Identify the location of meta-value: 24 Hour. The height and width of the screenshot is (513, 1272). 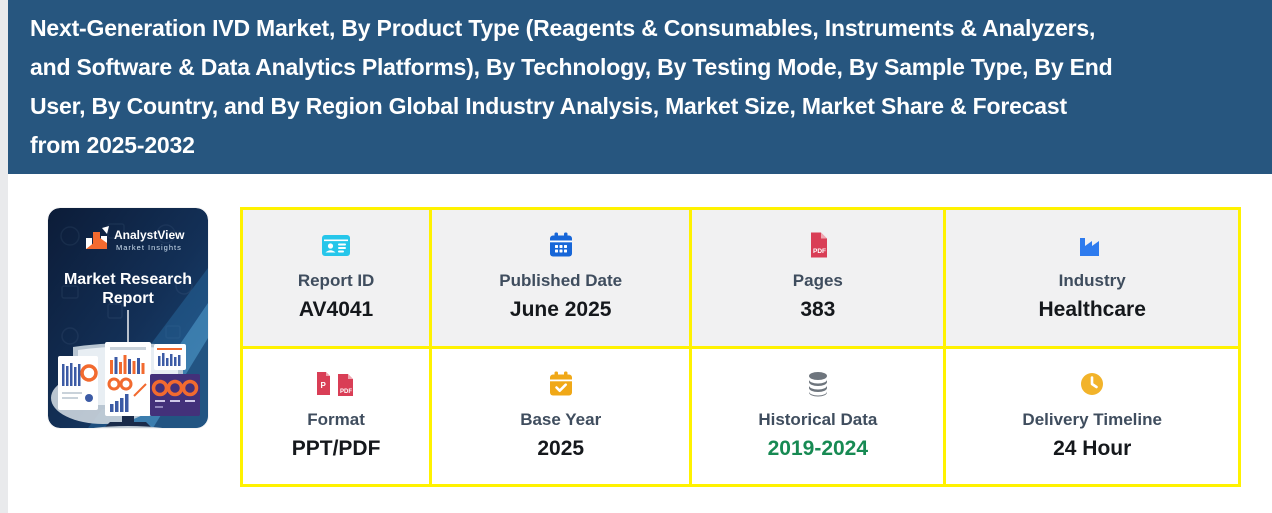
(1092, 448).